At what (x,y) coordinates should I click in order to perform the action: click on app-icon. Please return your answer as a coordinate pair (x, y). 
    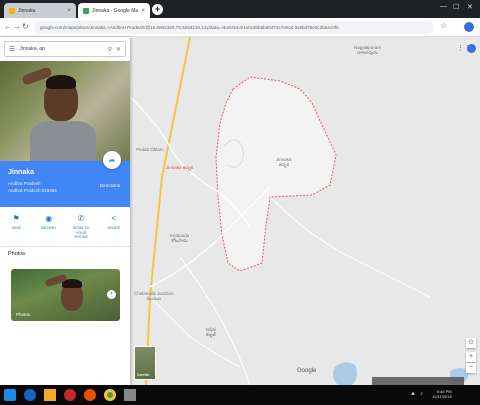
    Looking at the image, I should click on (130, 395).